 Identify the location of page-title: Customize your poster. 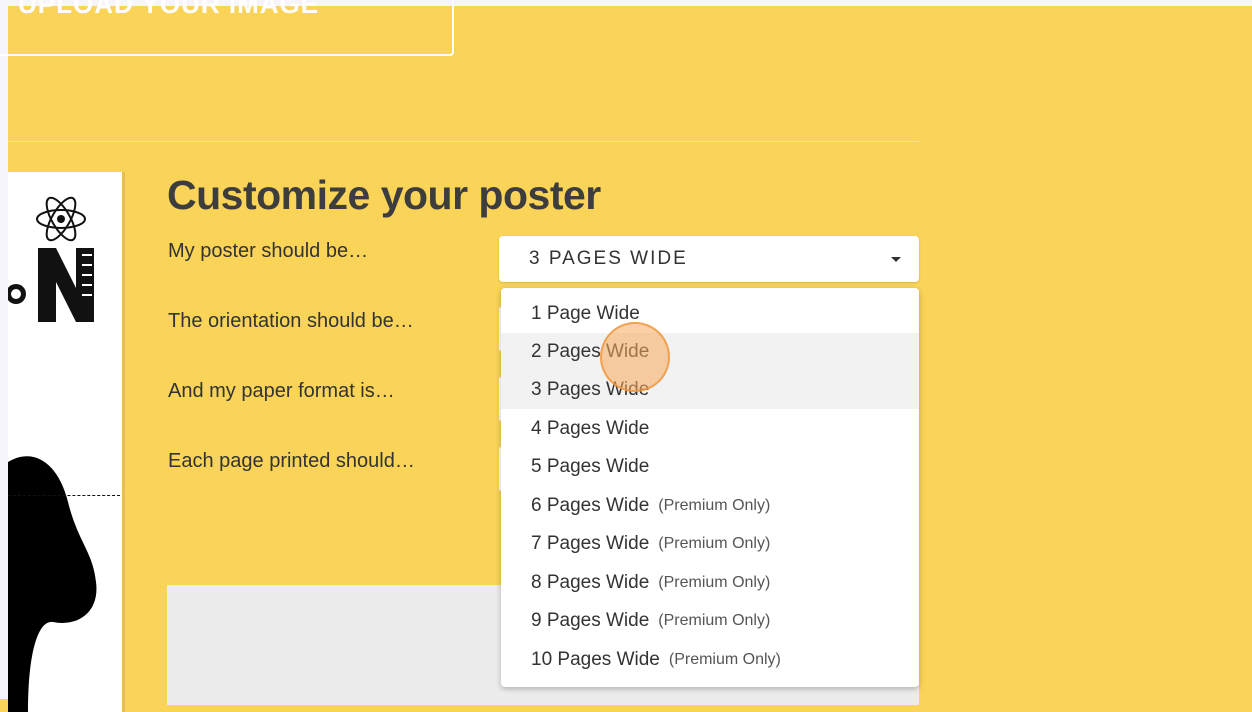
(384, 195).